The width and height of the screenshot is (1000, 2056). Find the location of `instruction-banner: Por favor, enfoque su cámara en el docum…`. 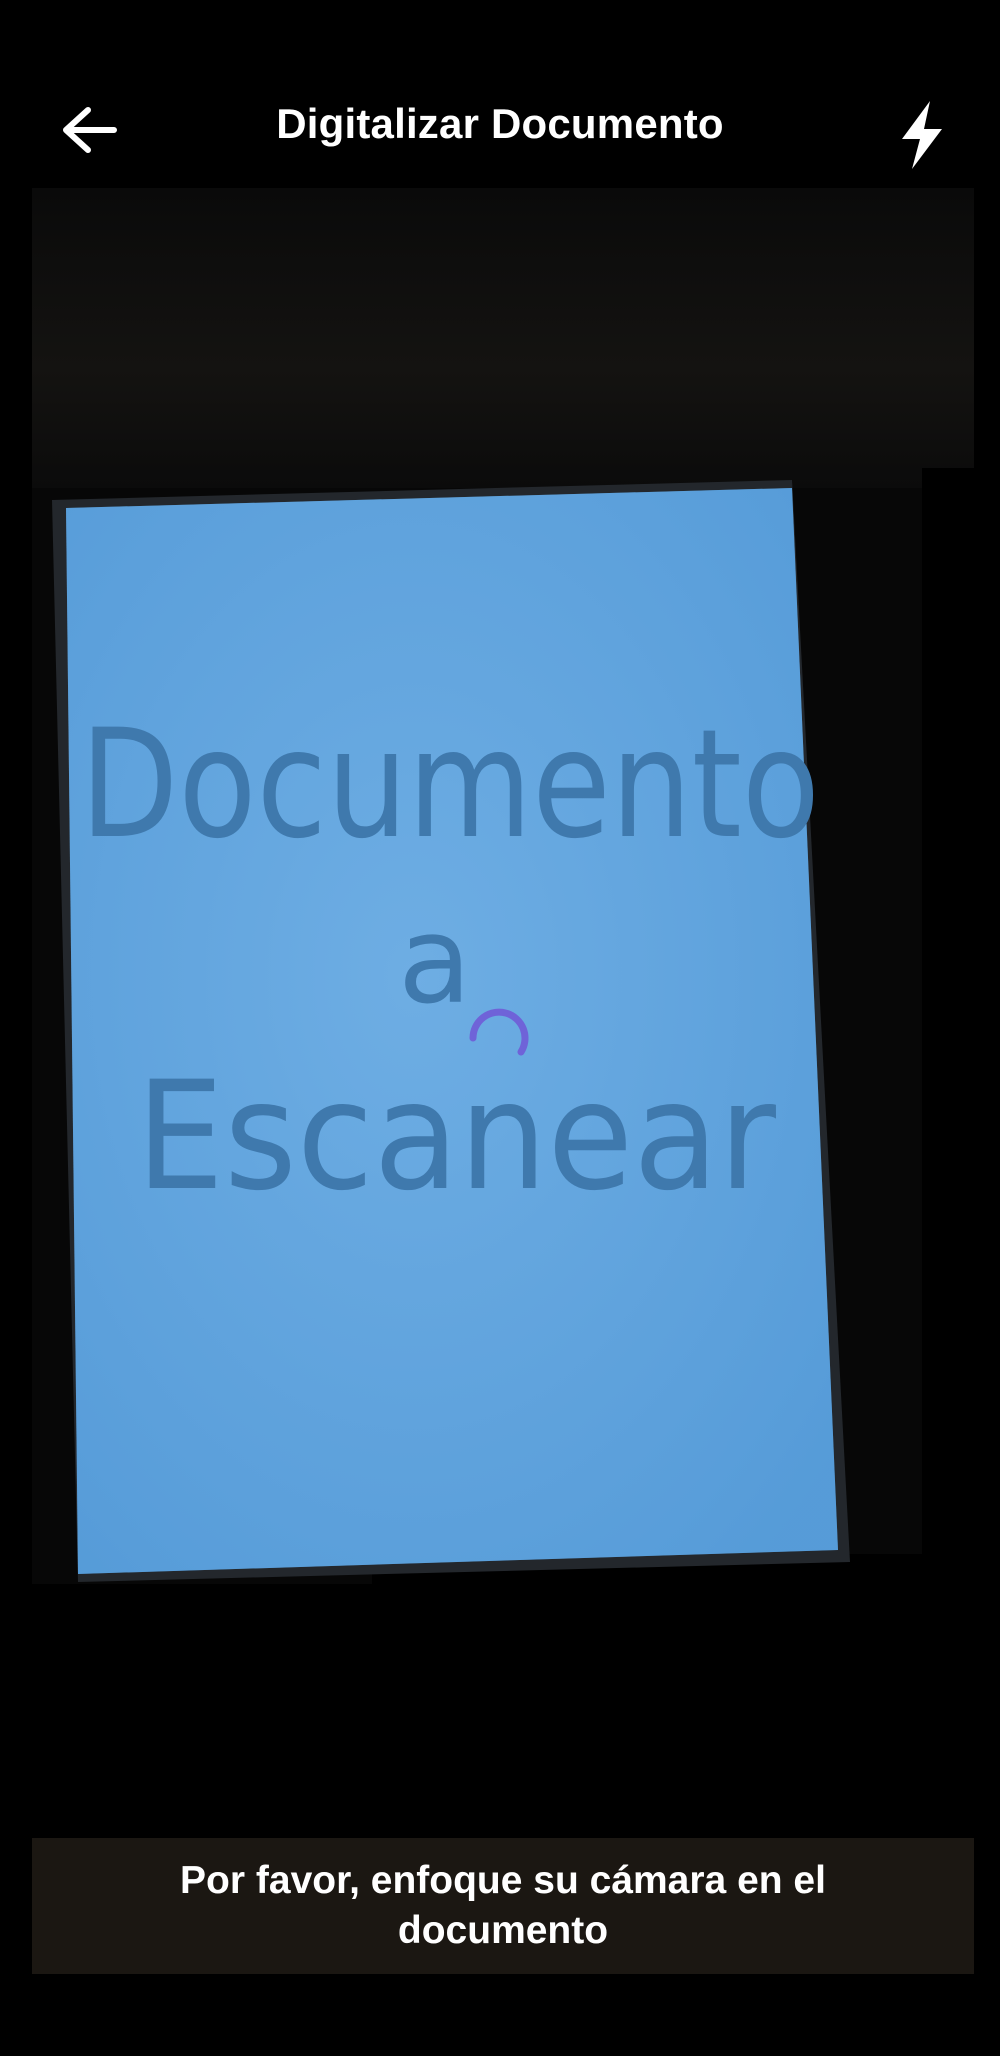

instruction-banner: Por favor, enfoque su cámara en el docum… is located at coordinates (503, 1906).